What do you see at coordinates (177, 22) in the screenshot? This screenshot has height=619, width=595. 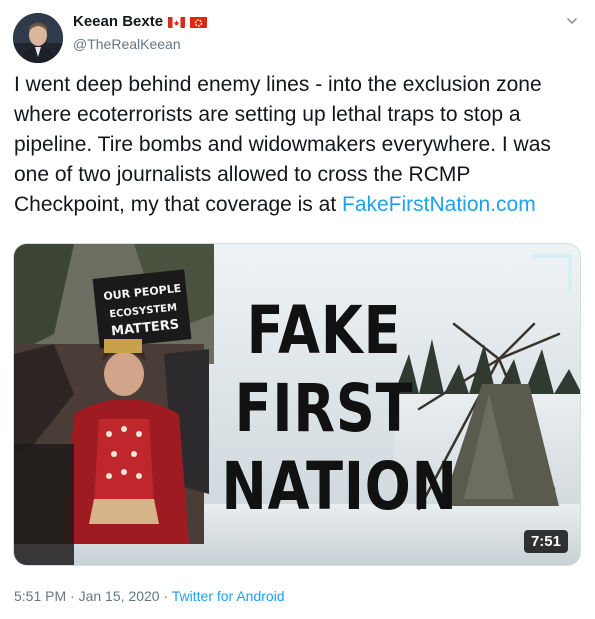 I see `canada-flag-icon` at bounding box center [177, 22].